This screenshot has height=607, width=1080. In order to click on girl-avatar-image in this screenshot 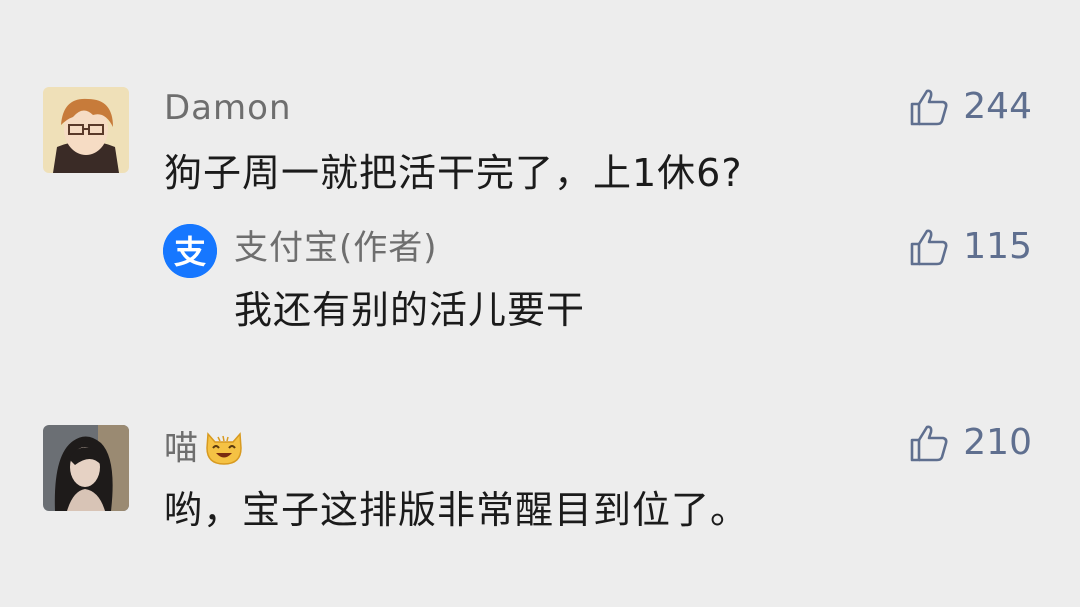, I will do `click(86, 468)`.